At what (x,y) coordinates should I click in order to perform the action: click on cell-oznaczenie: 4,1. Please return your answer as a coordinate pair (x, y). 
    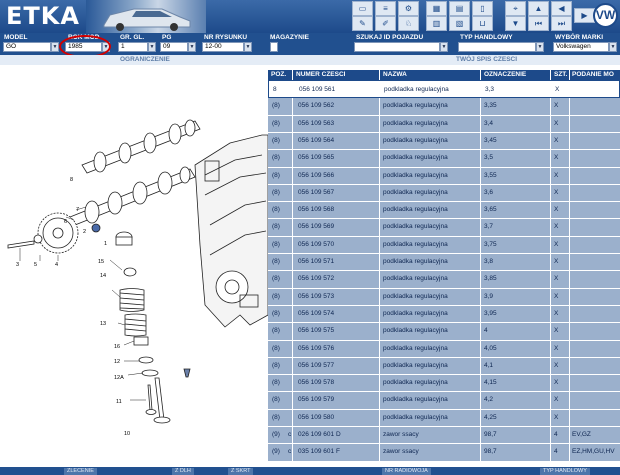
    Looking at the image, I should click on (489, 365).